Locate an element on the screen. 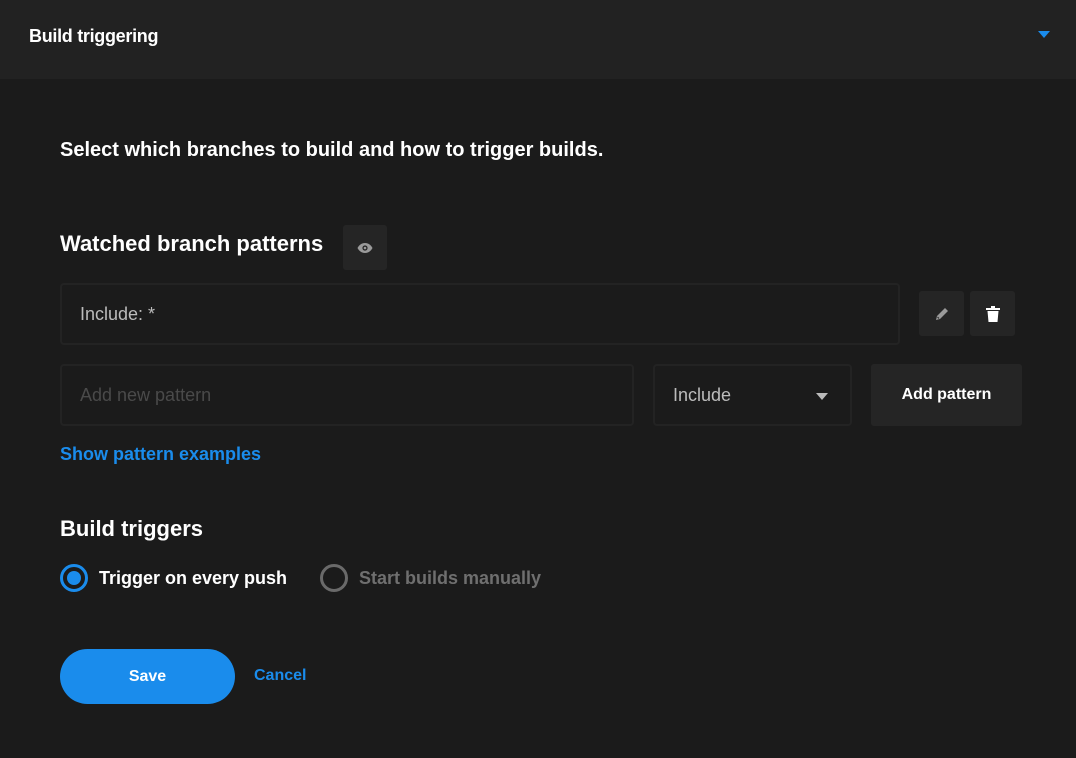 The height and width of the screenshot is (758, 1076). radio-label: Trigger on every push is located at coordinates (193, 577).